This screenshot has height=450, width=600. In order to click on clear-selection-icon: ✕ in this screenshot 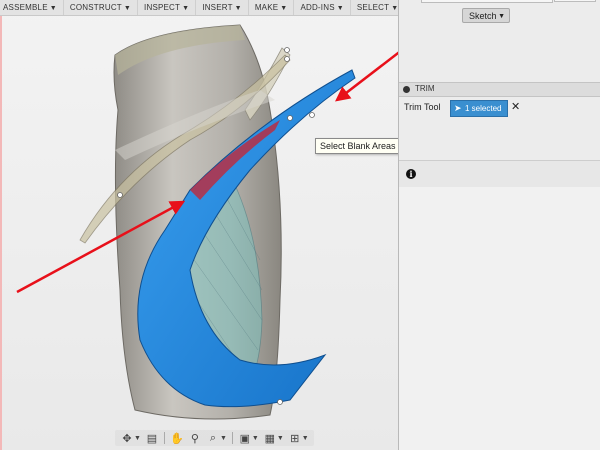, I will do `click(515, 106)`.